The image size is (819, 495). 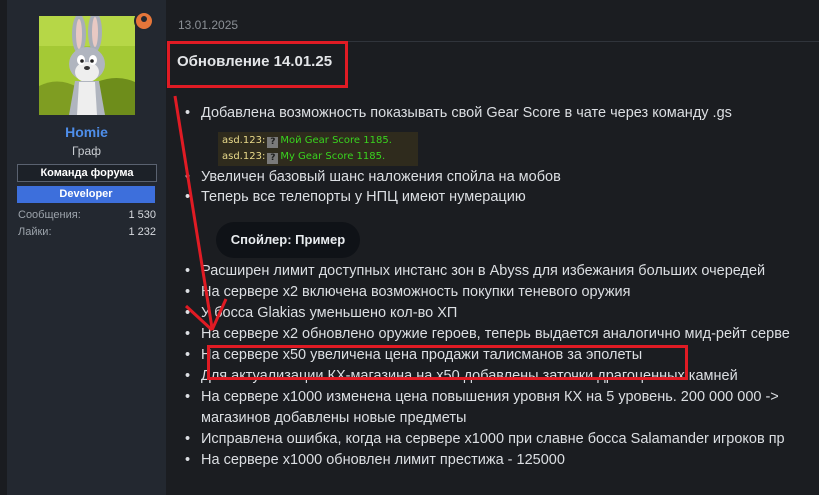 What do you see at coordinates (200, 213) in the screenshot?
I see `annotation-arrow-icon` at bounding box center [200, 213].